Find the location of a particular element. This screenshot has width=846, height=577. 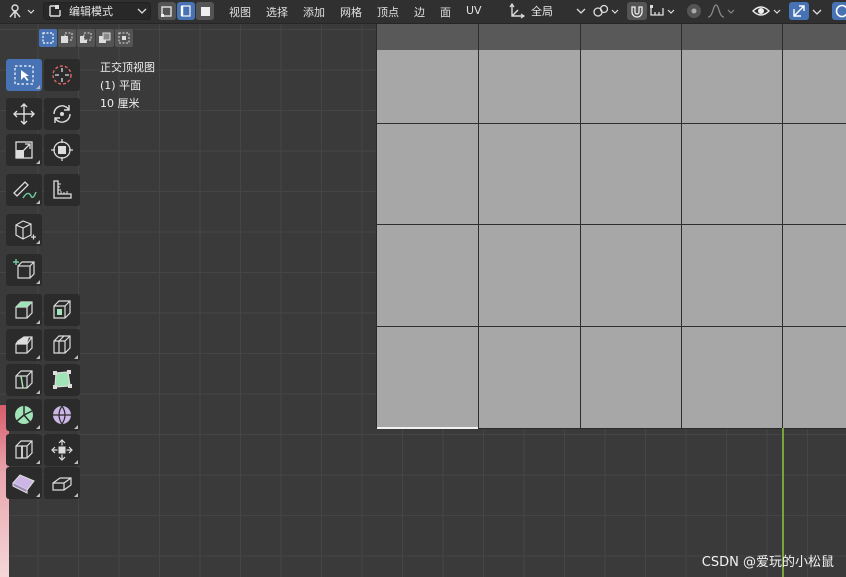

add-cube-wire-icon is located at coordinates (24, 269).